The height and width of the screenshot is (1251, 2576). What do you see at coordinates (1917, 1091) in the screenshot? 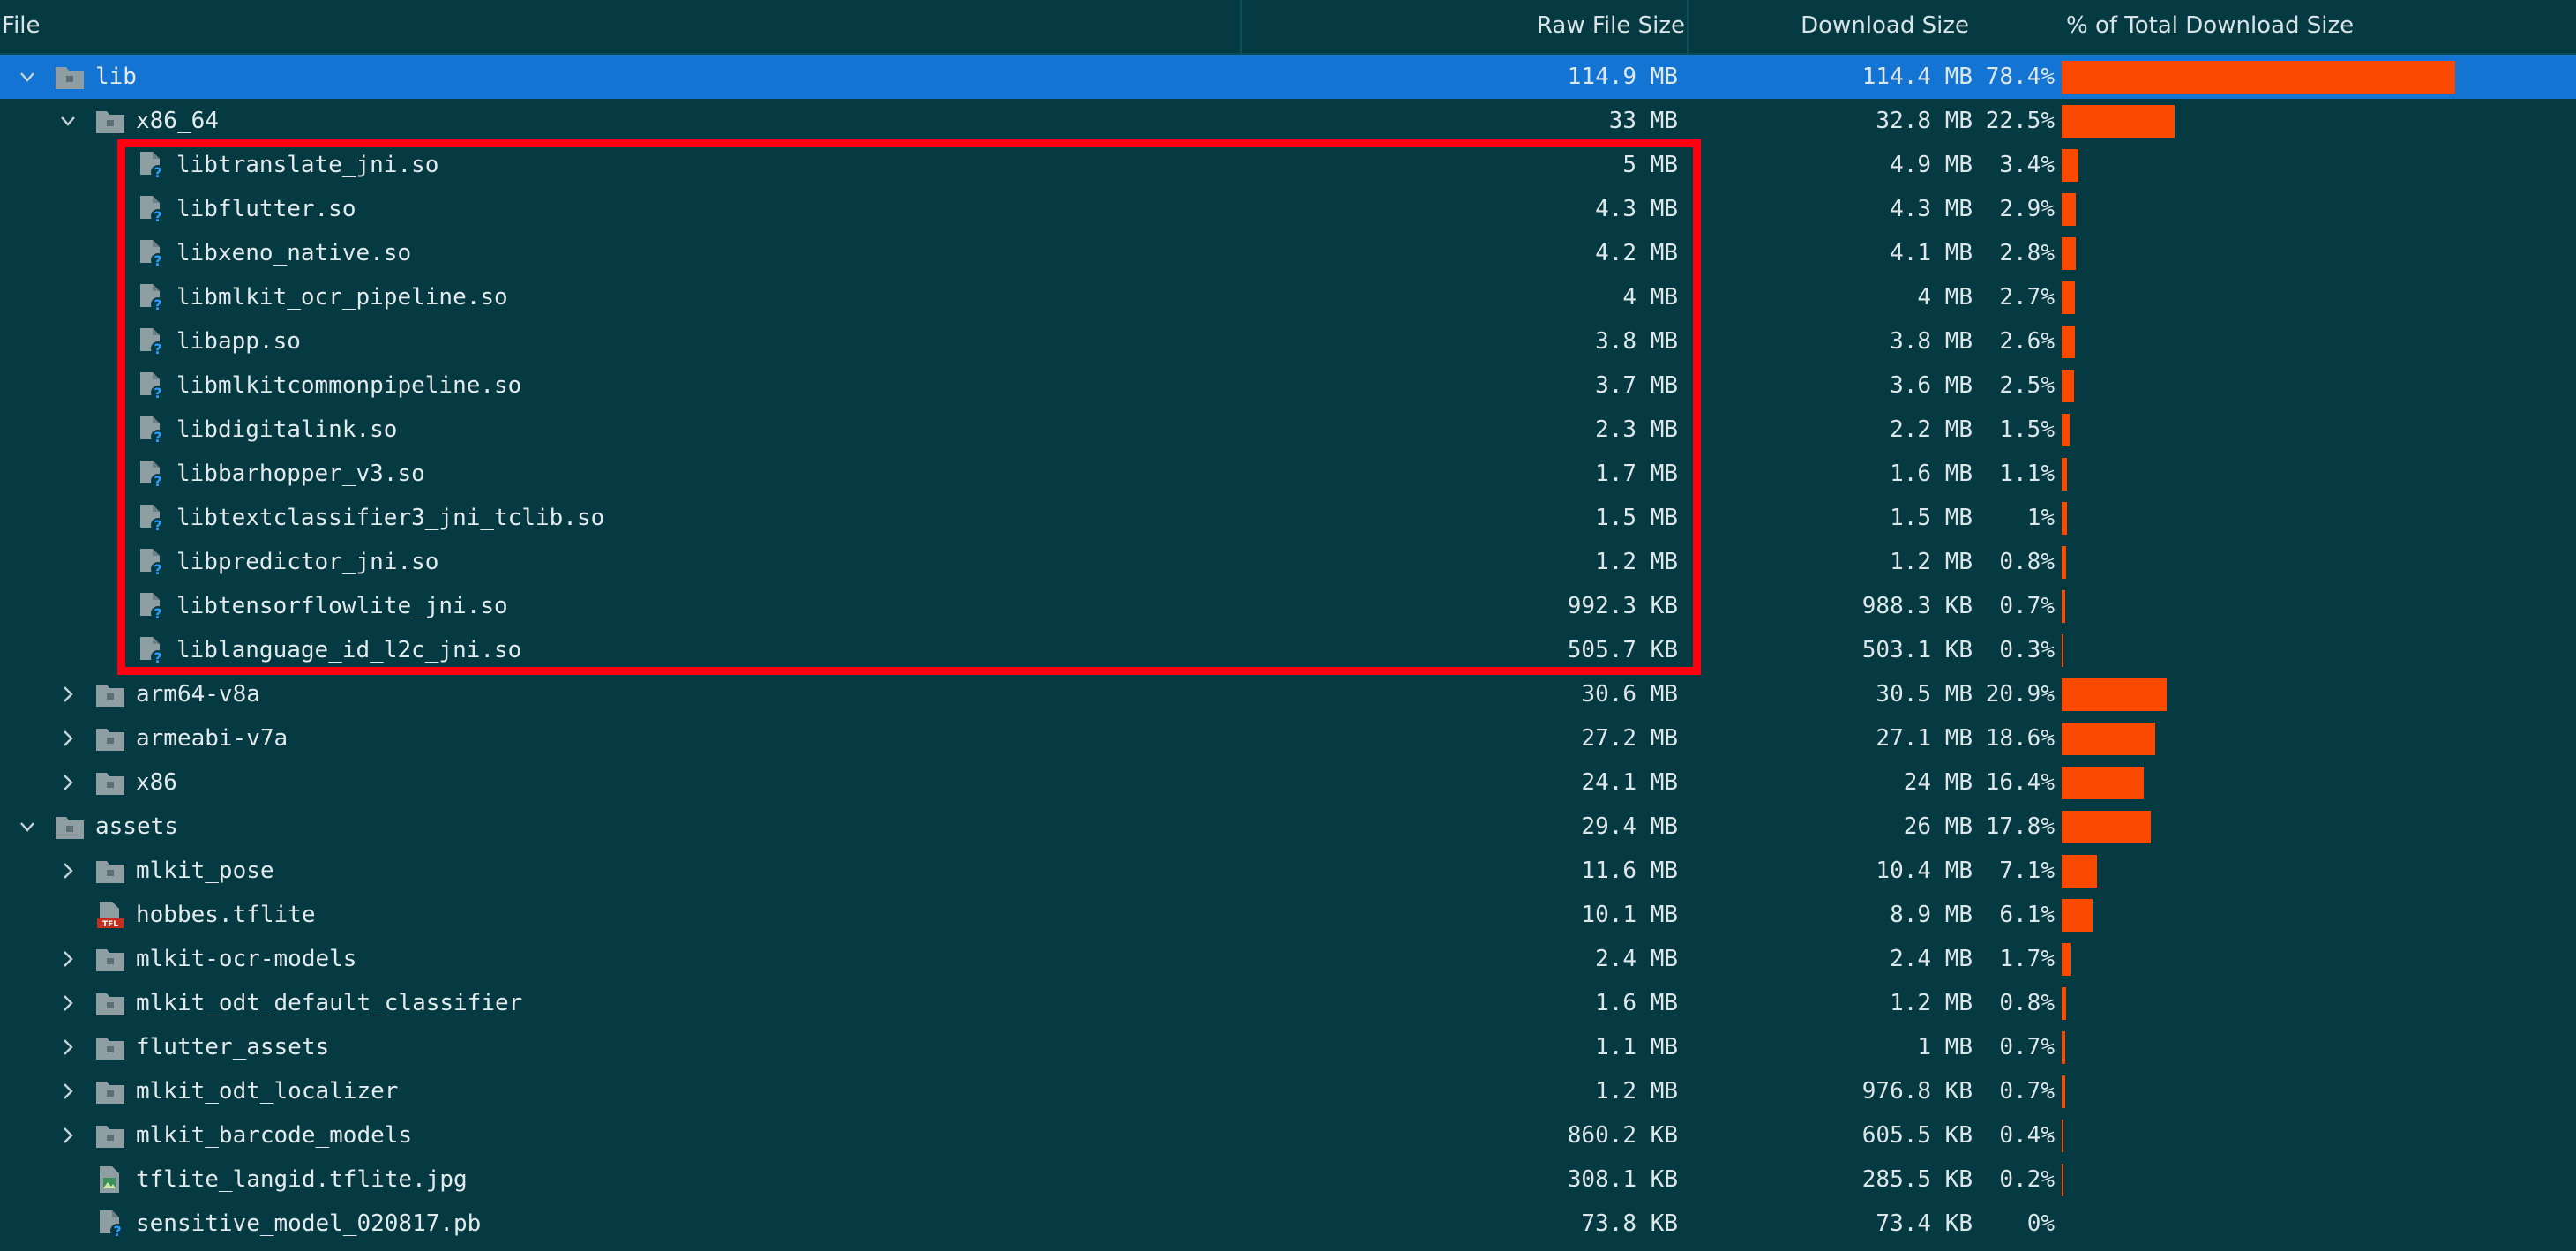
I see `download-size: 976.8 KB` at bounding box center [1917, 1091].